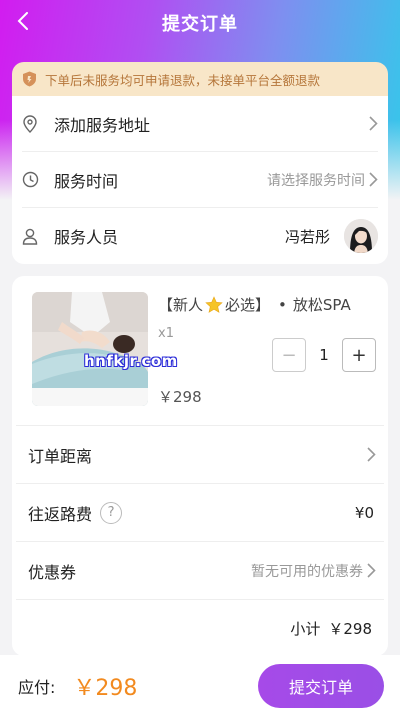 The height and width of the screenshot is (717, 400). I want to click on shield-icon, so click(29, 79).